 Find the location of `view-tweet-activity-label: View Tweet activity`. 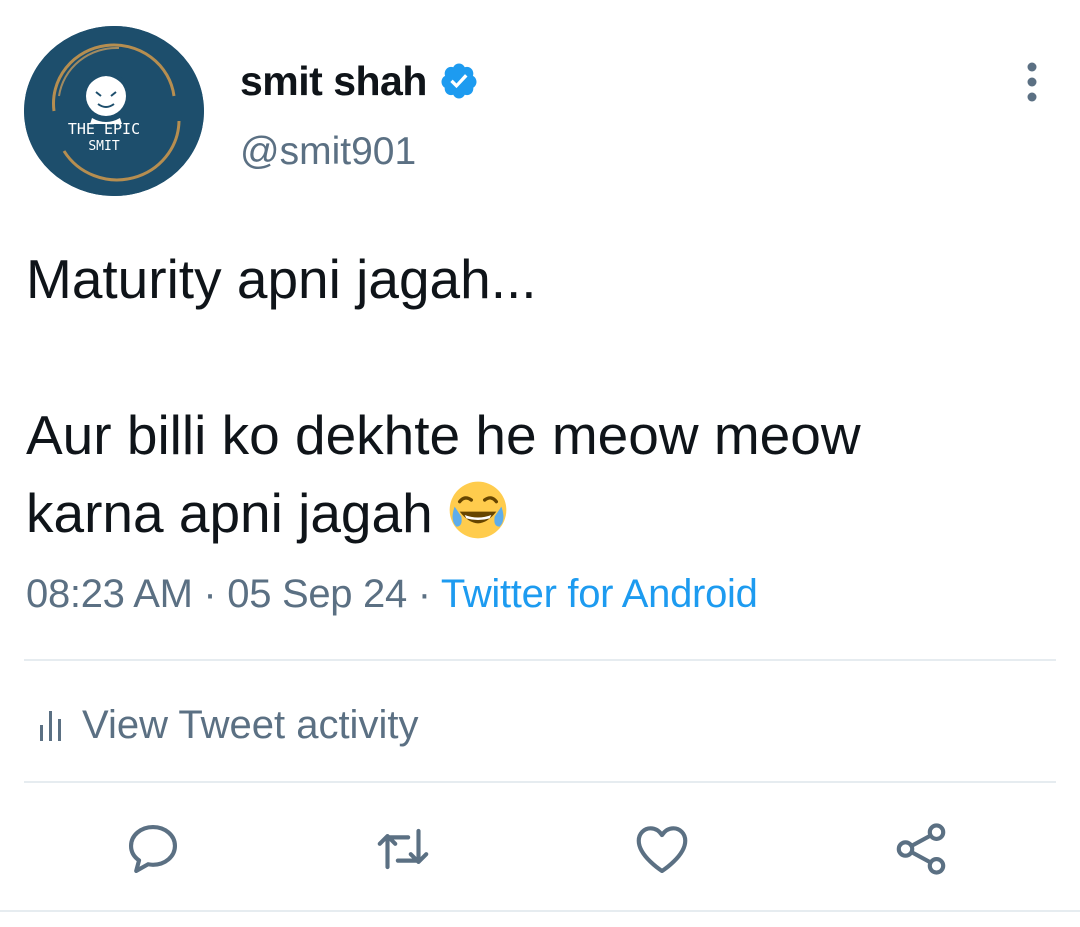

view-tweet-activity-label: View Tweet activity is located at coordinates (250, 724).